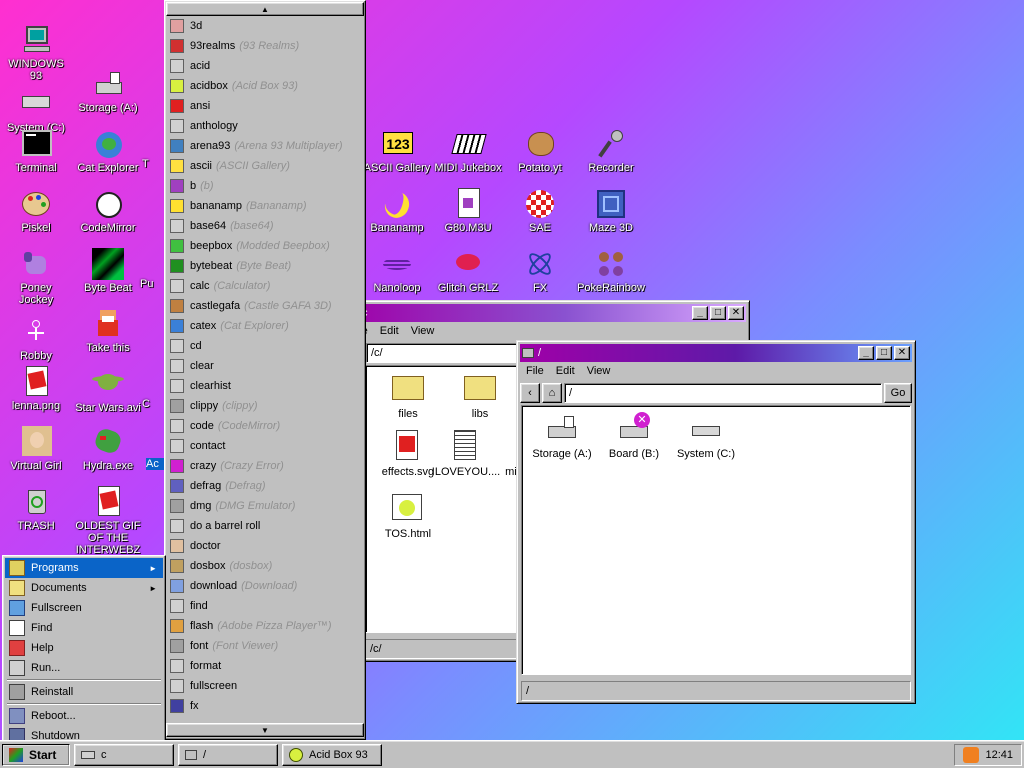  I want to click on program-item: anthology, so click(265, 126).